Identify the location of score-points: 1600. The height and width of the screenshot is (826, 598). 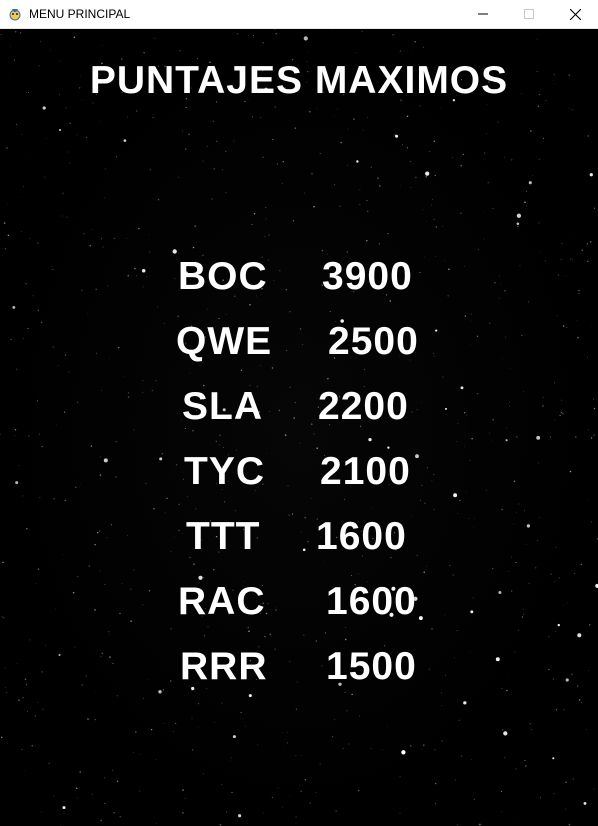
(371, 601).